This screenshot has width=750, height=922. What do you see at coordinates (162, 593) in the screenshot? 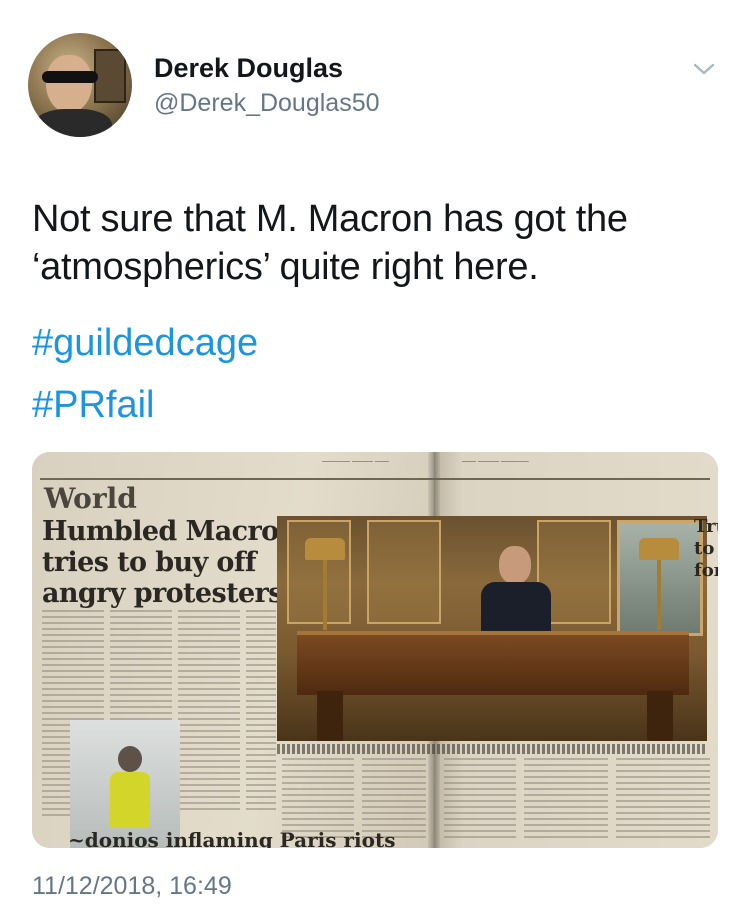
I see `headline-line: angry protesters` at bounding box center [162, 593].